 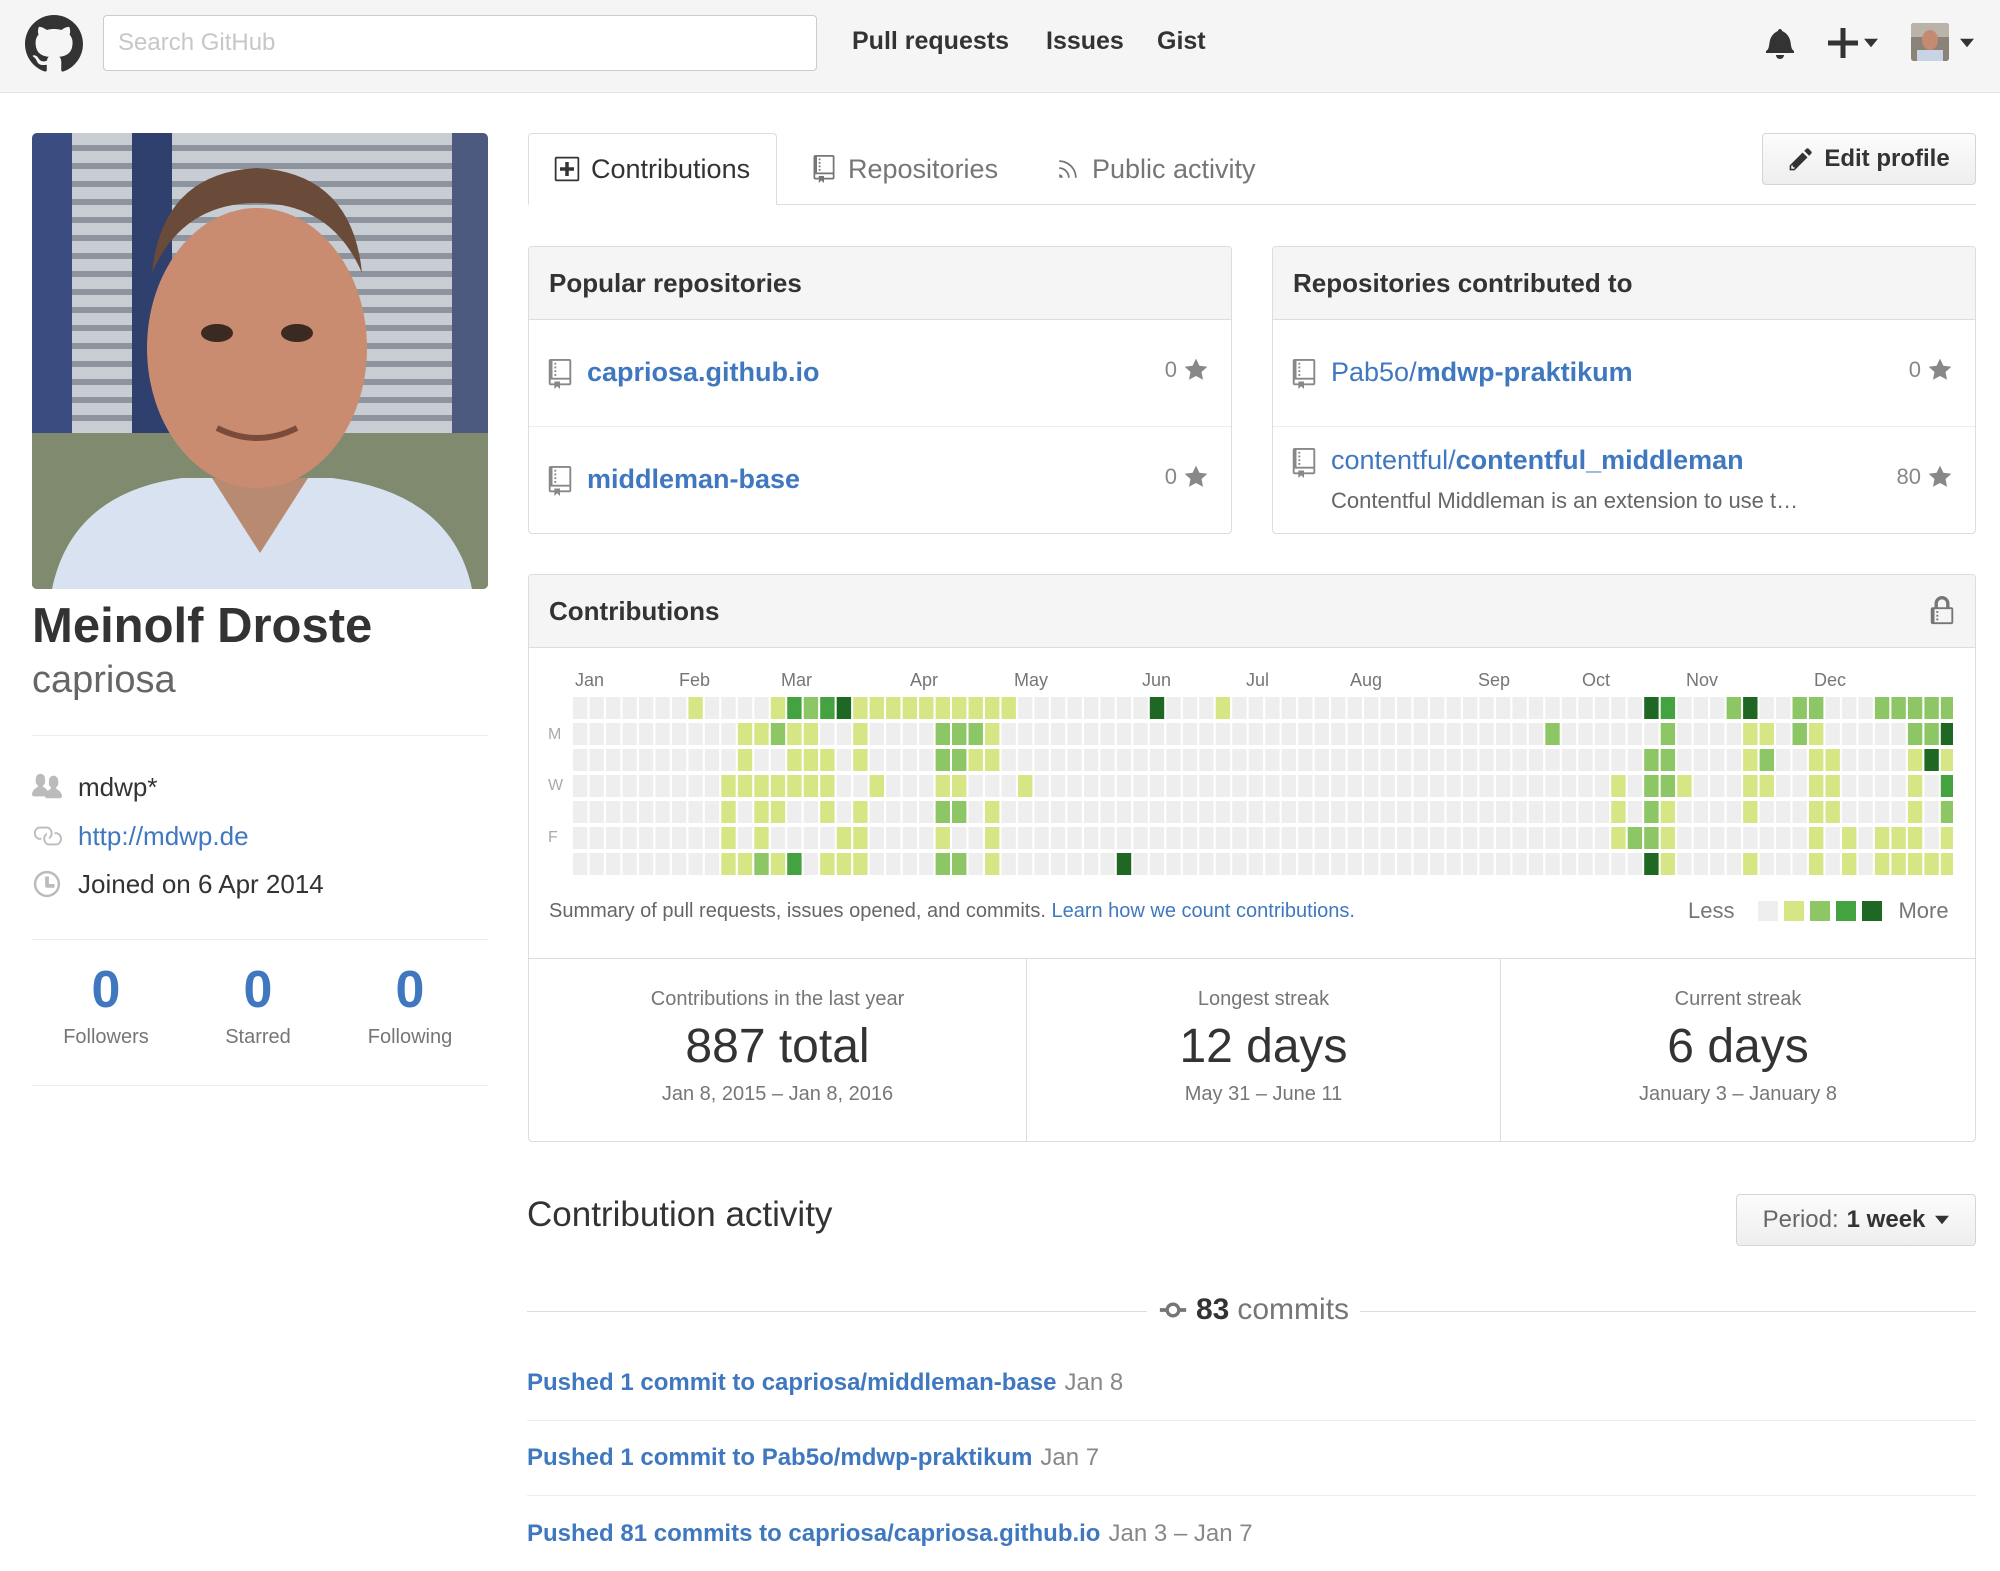 I want to click on nav-issues: Issues, so click(x=1085, y=41).